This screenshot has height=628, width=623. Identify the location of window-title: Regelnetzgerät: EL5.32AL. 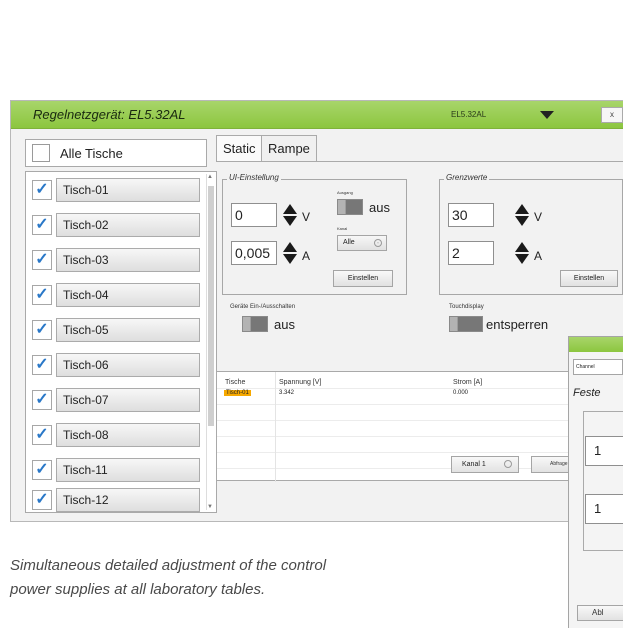
(109, 114).